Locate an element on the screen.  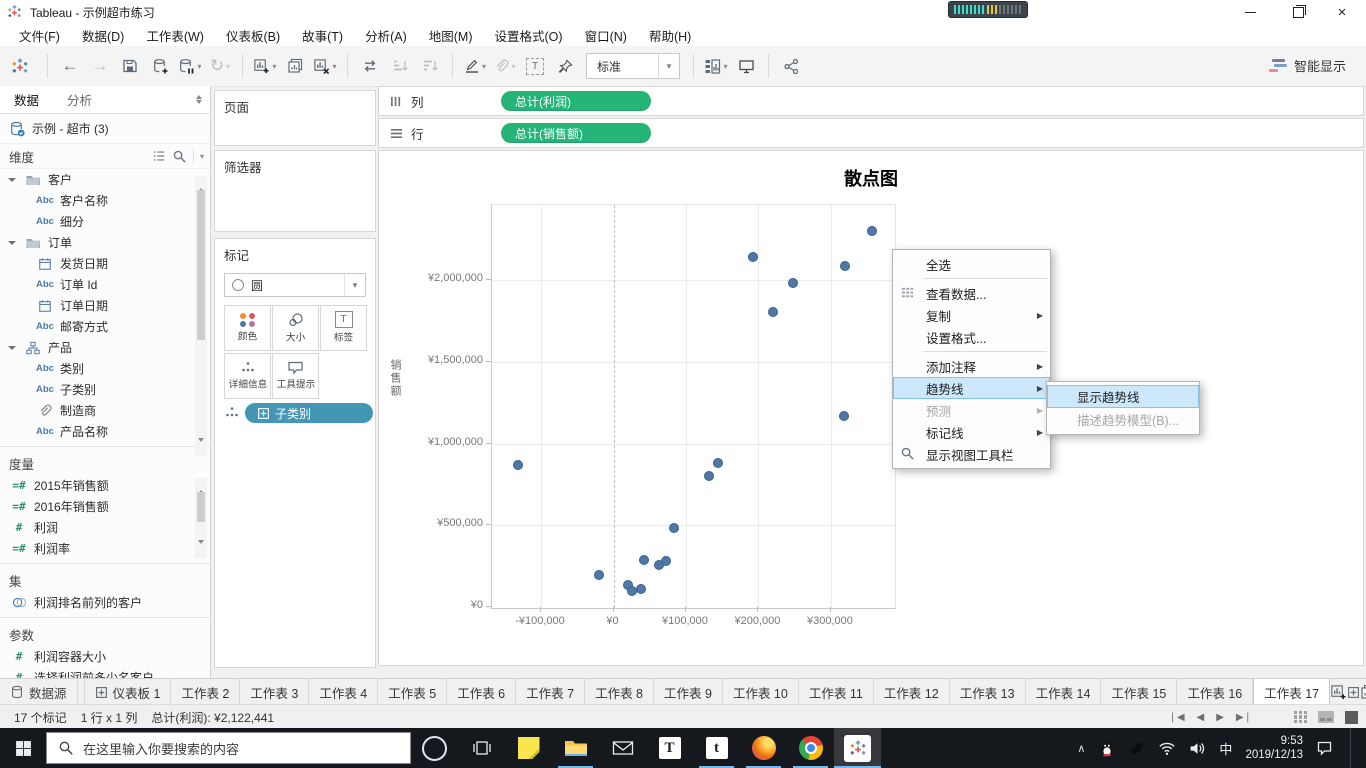
chrome-taskbar-icon is located at coordinates (810, 748).